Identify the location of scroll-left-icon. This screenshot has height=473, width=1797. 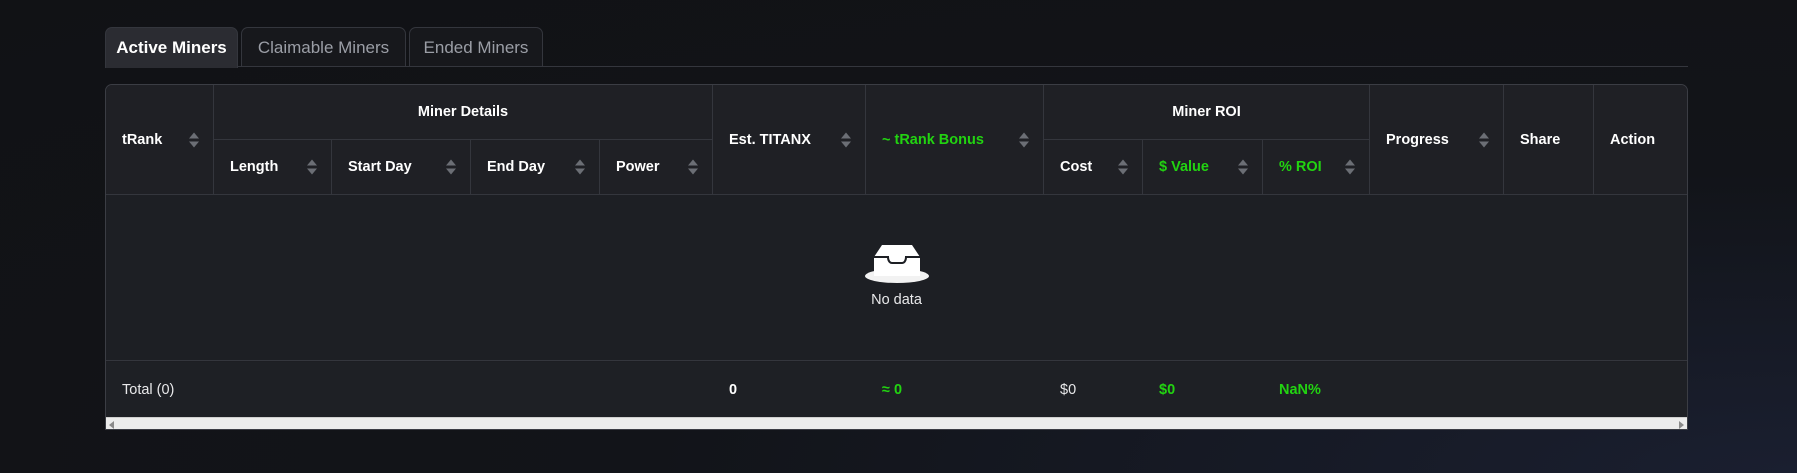
(111, 425).